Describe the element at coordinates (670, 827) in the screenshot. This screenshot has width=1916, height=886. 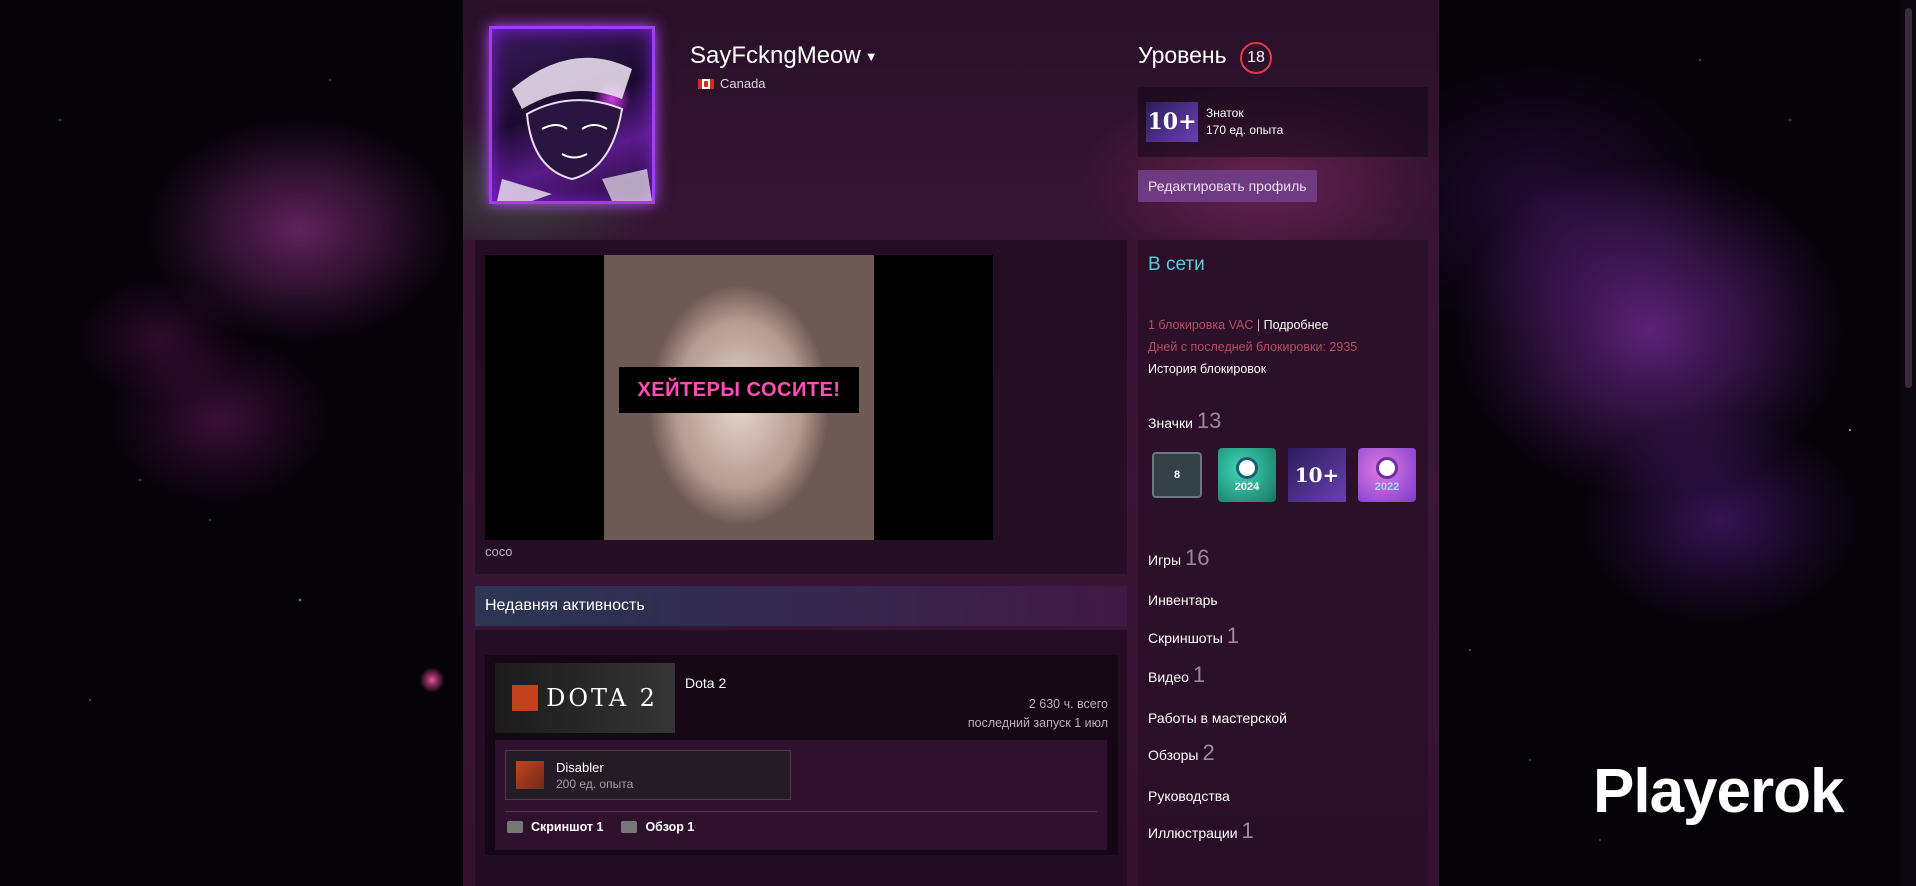
I see `review-link-label: Обзор 1` at that location.